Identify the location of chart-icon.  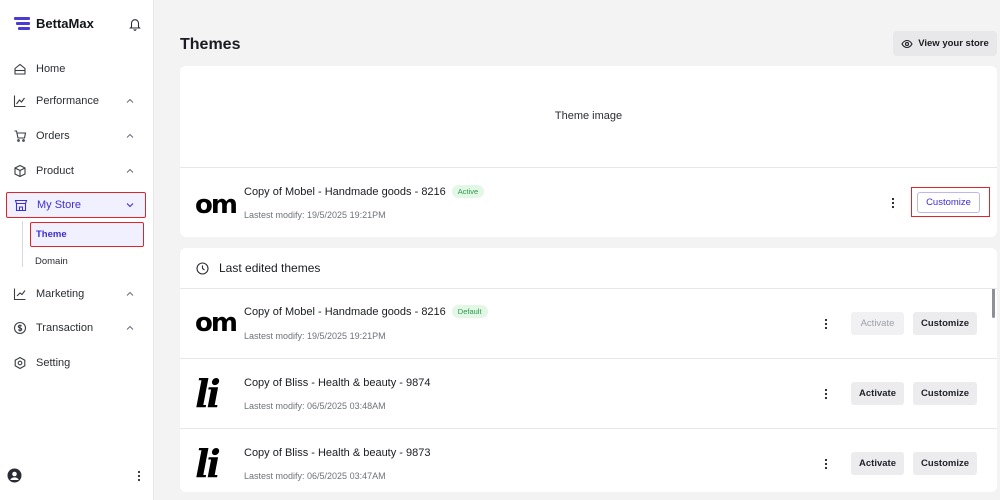
(19, 101).